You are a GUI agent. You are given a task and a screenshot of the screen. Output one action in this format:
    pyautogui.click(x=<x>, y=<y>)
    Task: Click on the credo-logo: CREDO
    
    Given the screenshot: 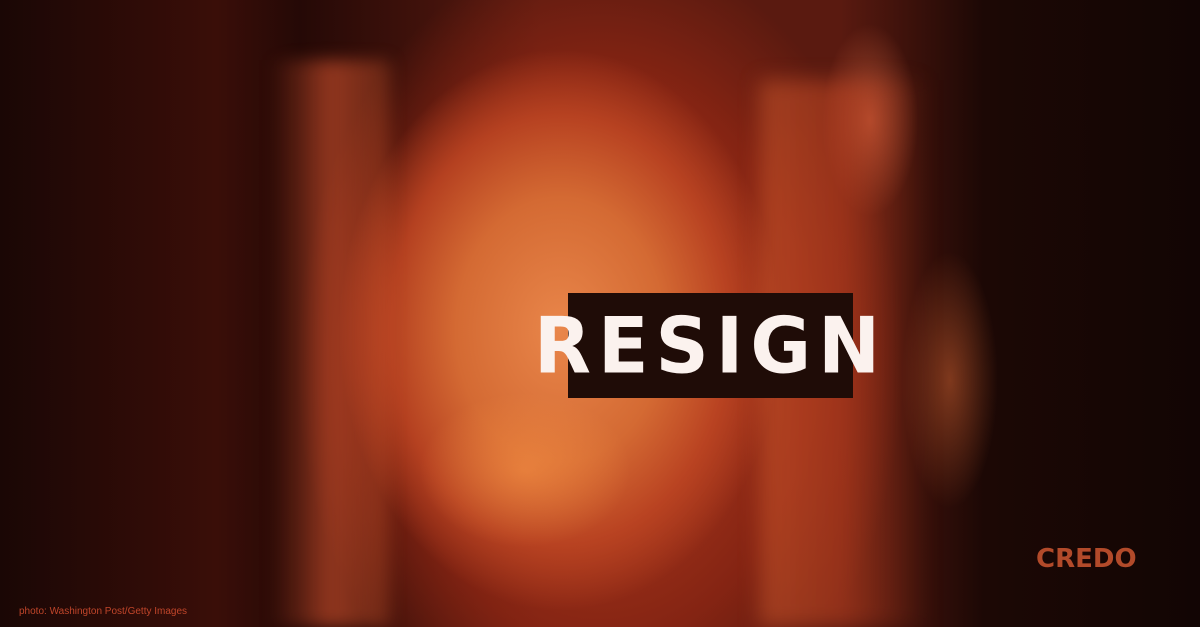 What is the action you would take?
    pyautogui.click(x=1086, y=559)
    